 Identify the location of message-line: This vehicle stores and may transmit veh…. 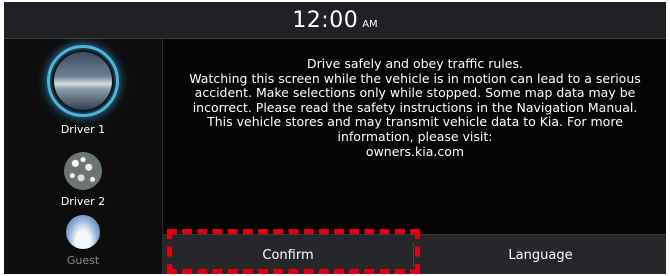
(415, 122).